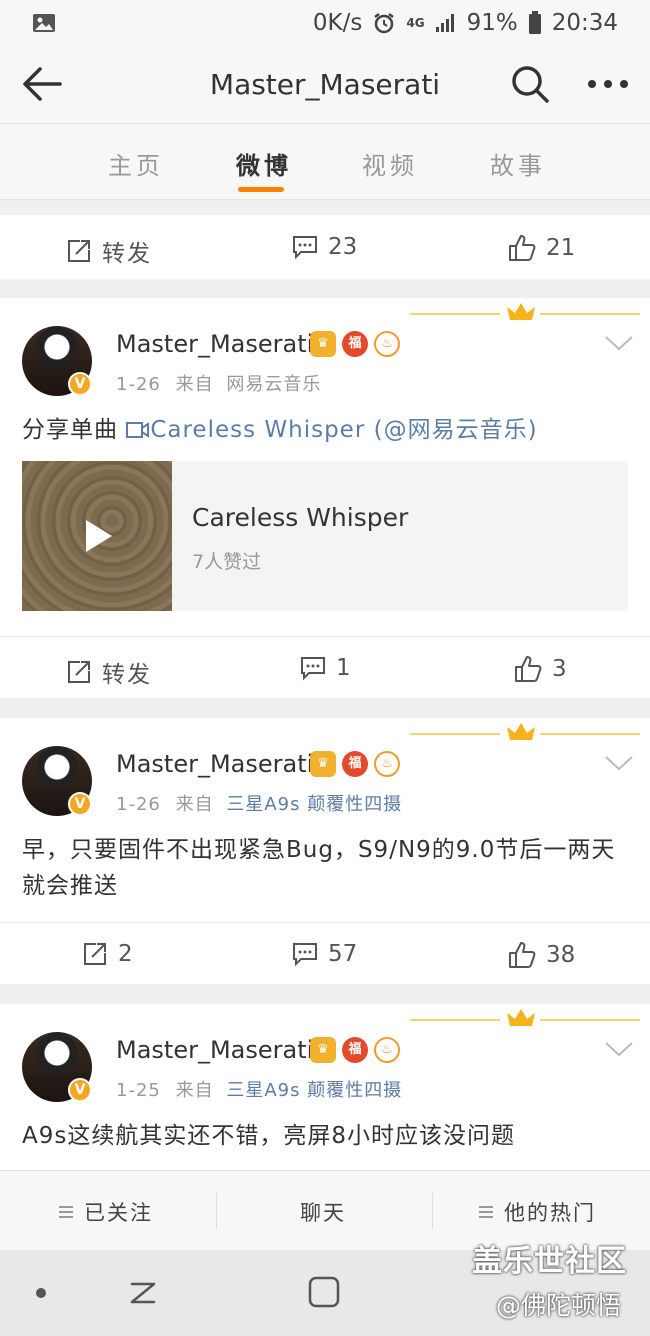 The image size is (650, 1336). What do you see at coordinates (41, 1293) in the screenshot?
I see `nav-dot-icon` at bounding box center [41, 1293].